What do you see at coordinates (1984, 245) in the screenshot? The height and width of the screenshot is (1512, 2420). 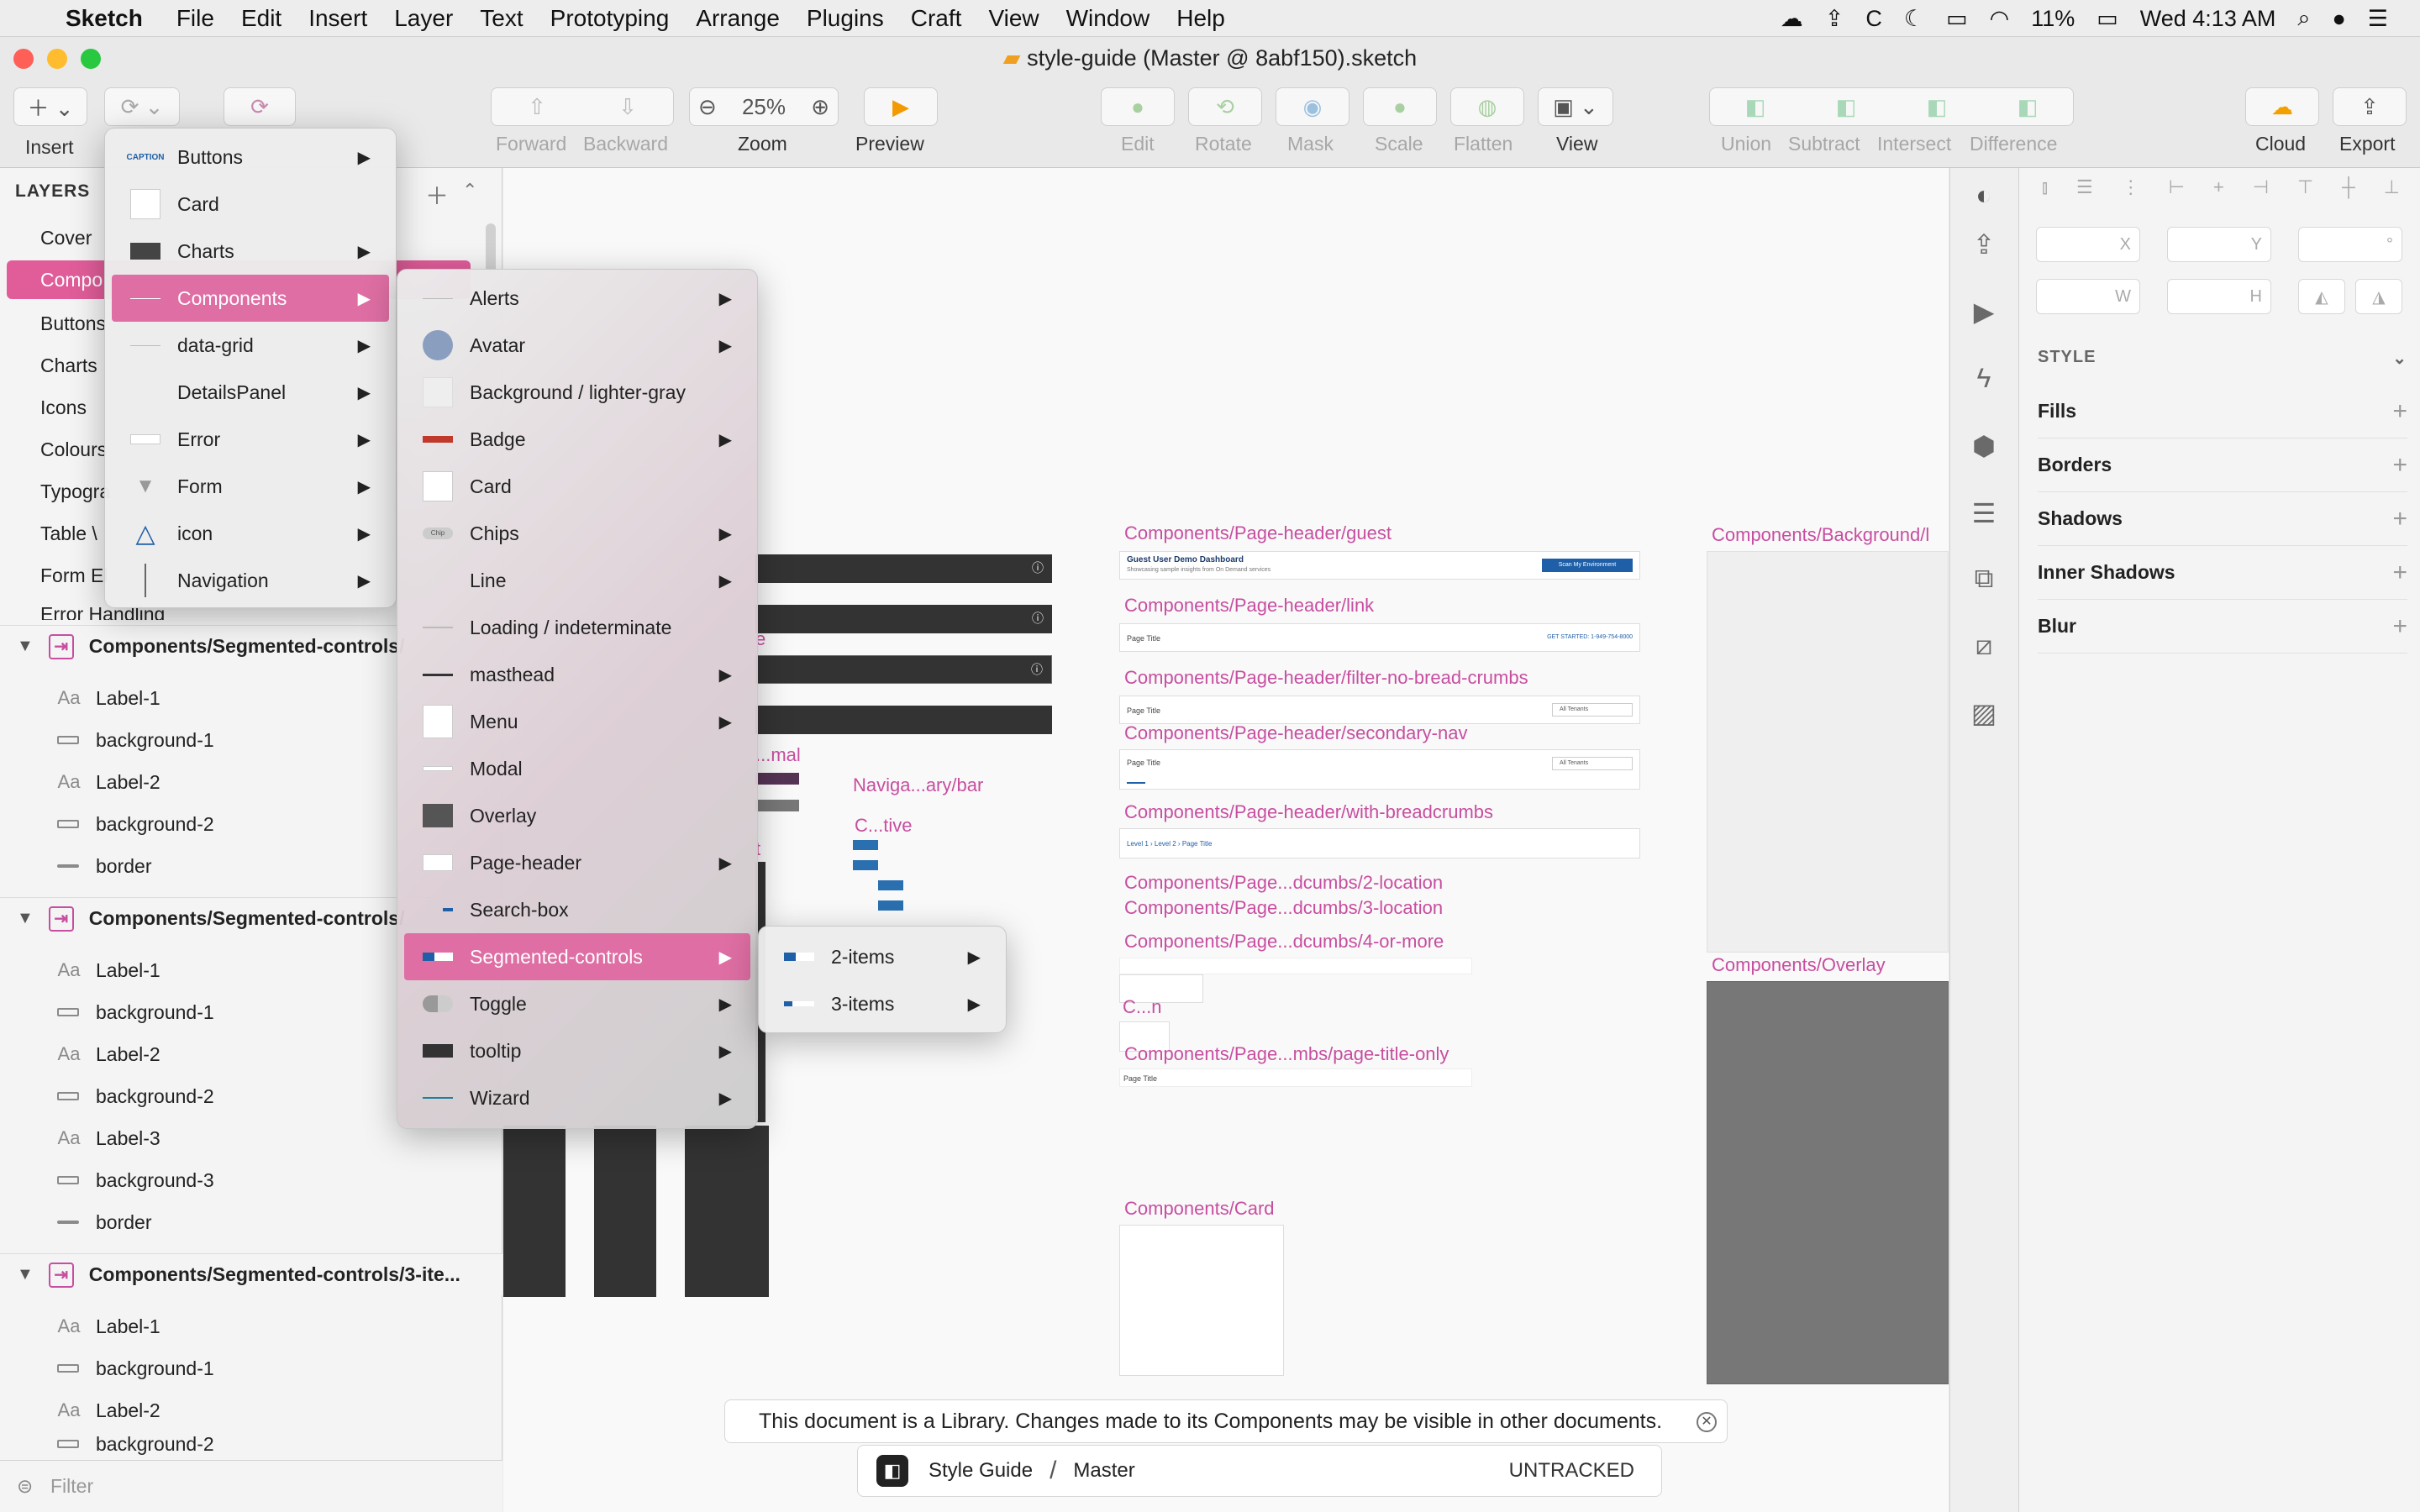 I see `upload-icon: ⇪` at bounding box center [1984, 245].